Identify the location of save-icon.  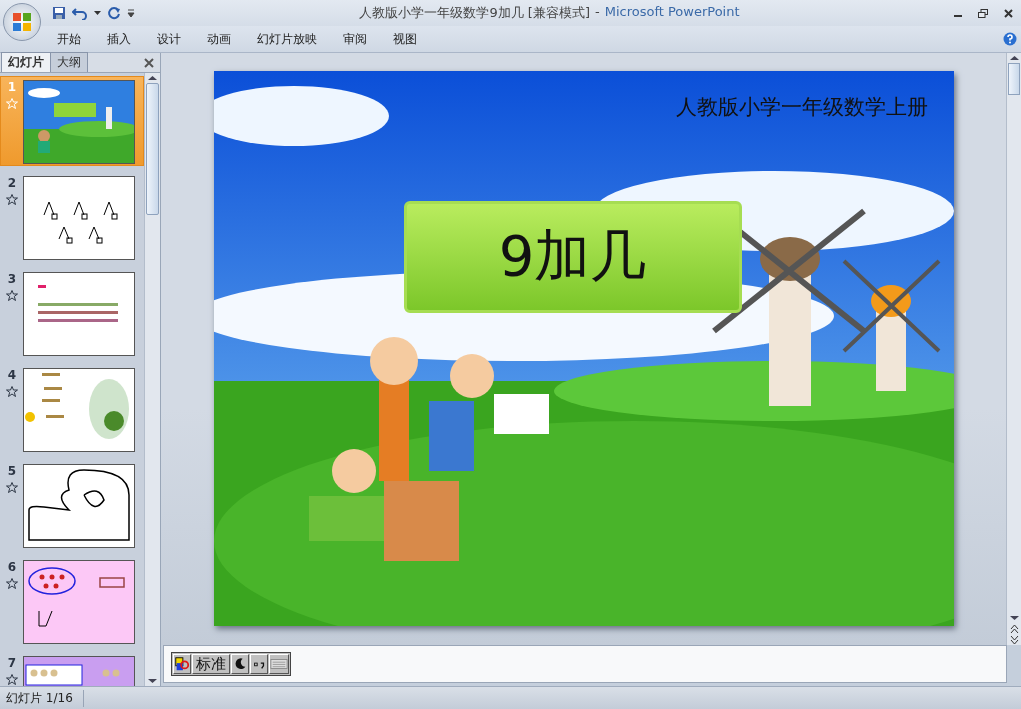
(59, 13).